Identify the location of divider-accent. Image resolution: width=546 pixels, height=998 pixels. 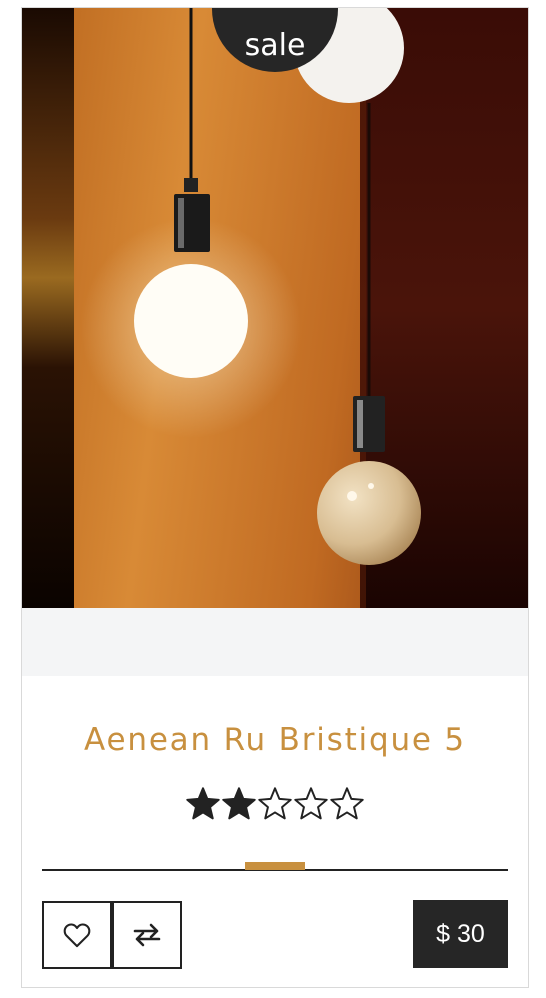
(275, 866).